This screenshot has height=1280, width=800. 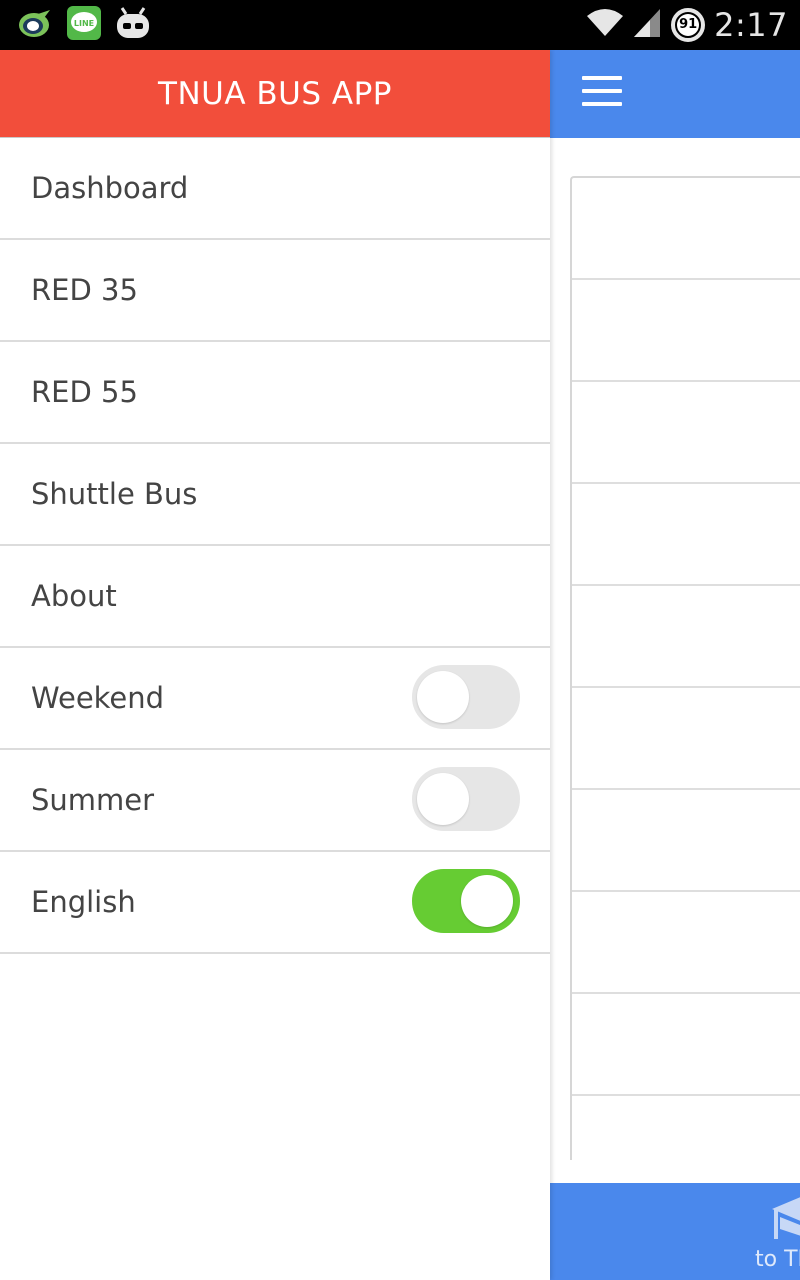 What do you see at coordinates (605, 25) in the screenshot?
I see `wifi-icon` at bounding box center [605, 25].